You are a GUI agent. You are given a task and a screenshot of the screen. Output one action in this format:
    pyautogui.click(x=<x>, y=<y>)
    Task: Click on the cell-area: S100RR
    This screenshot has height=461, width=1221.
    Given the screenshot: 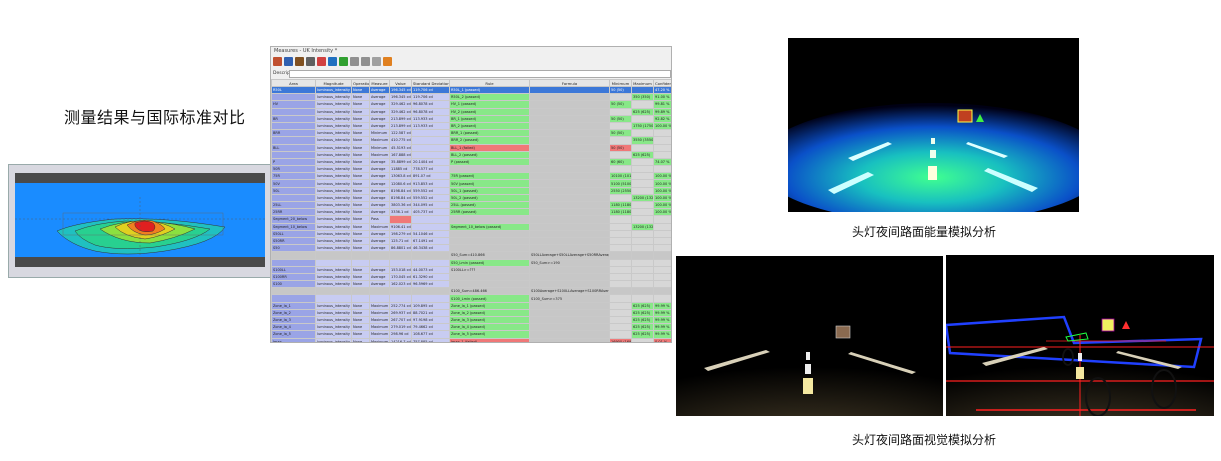 What is the action you would take?
    pyautogui.click(x=293, y=277)
    